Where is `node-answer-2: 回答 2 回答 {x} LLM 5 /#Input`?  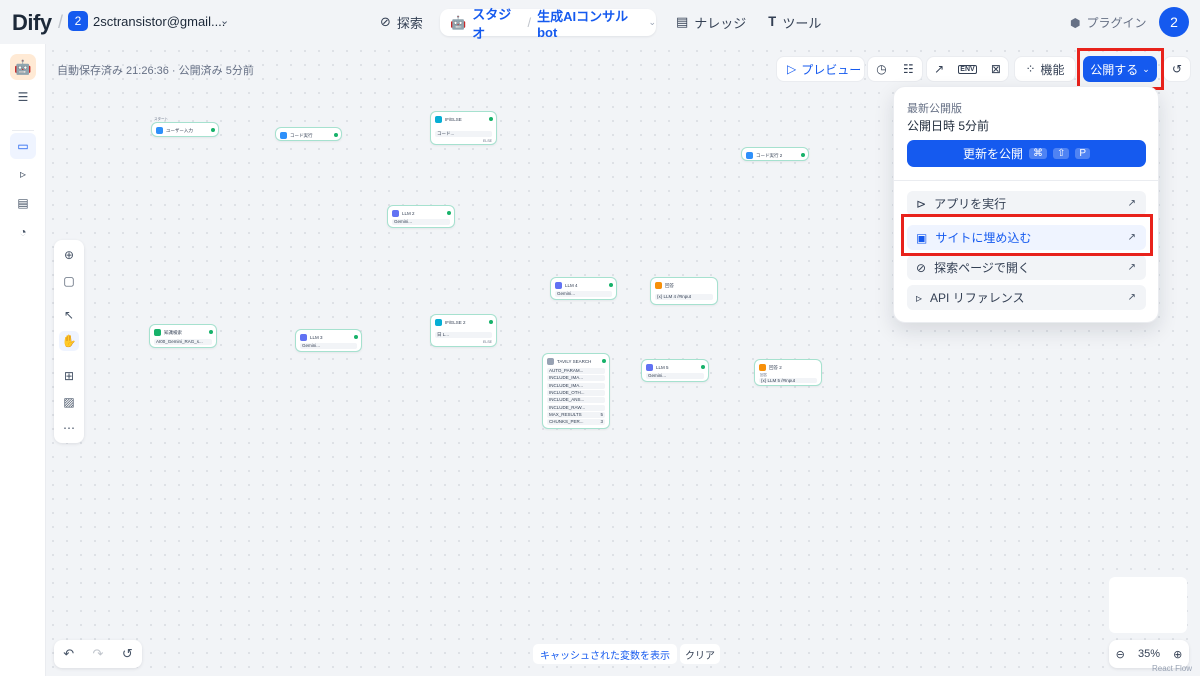 node-answer-2: 回答 2 回答 {x} LLM 5 /#Input is located at coordinates (788, 372).